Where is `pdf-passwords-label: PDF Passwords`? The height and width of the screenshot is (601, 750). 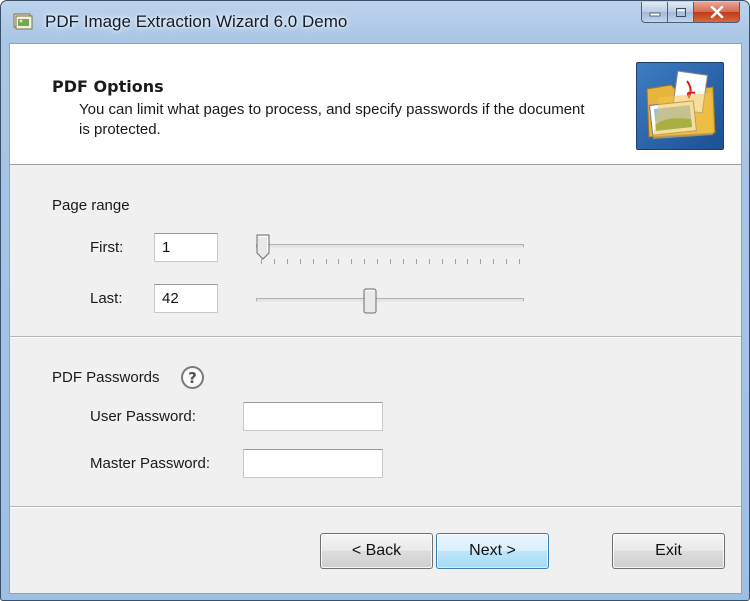 pdf-passwords-label: PDF Passwords is located at coordinates (106, 377).